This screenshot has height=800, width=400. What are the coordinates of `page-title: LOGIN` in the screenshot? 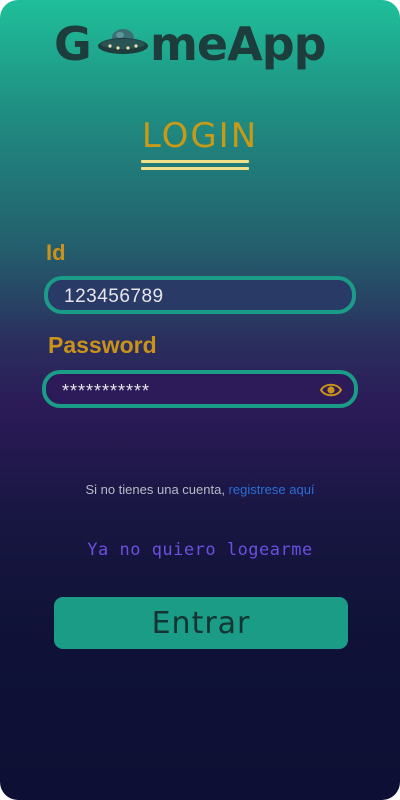 It's located at (200, 136).